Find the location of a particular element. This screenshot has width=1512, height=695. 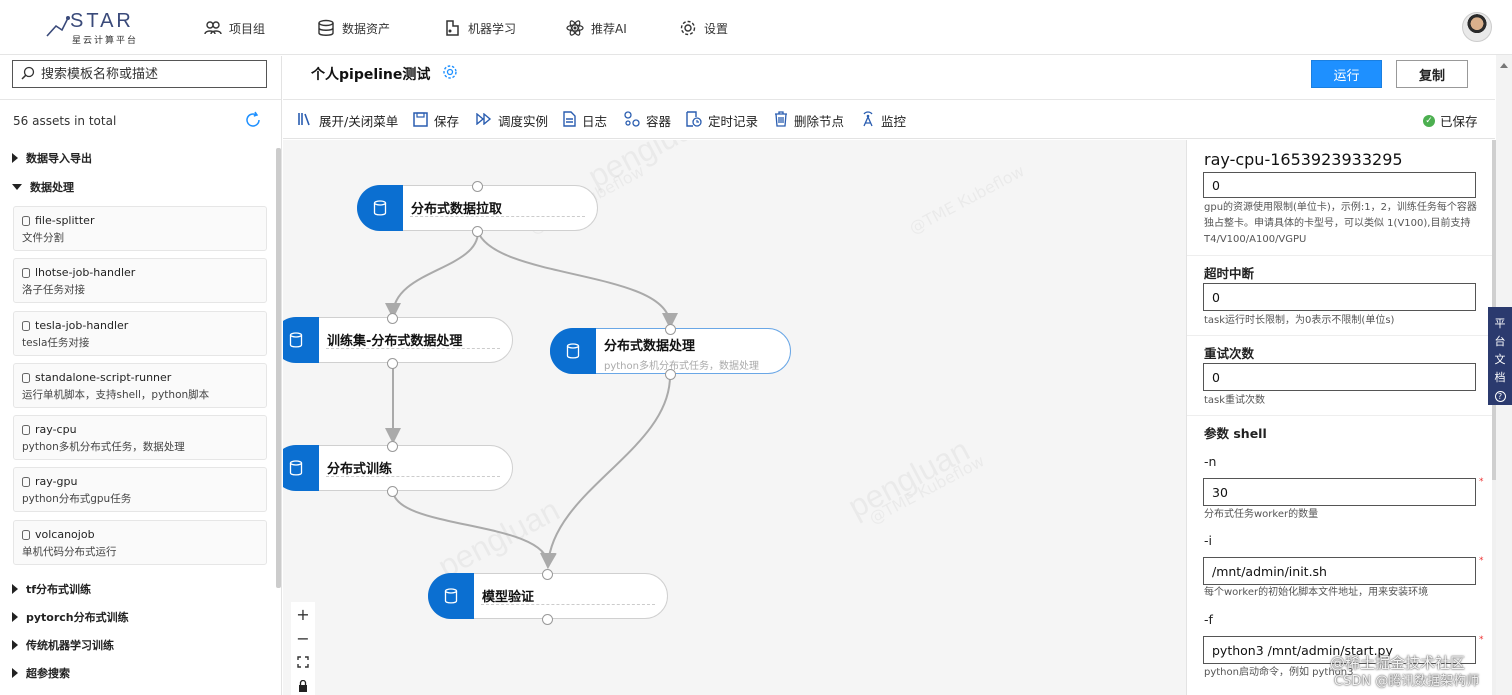

toolbar-label: 容器 is located at coordinates (659, 121).